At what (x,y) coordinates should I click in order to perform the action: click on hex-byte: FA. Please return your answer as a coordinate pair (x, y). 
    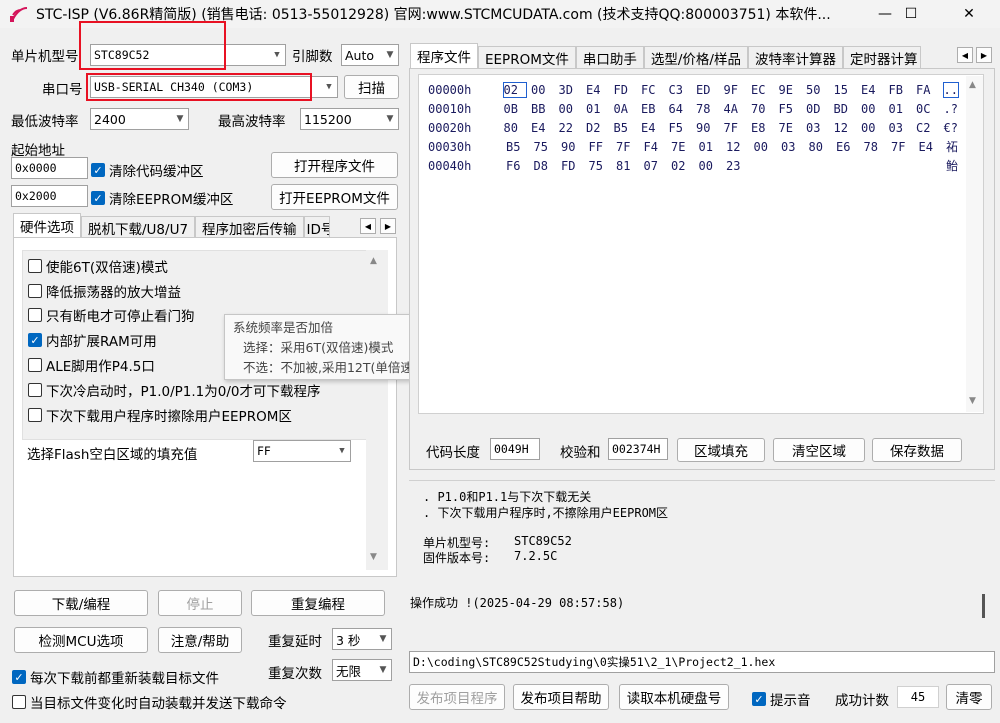
    Looking at the image, I should click on (930, 90).